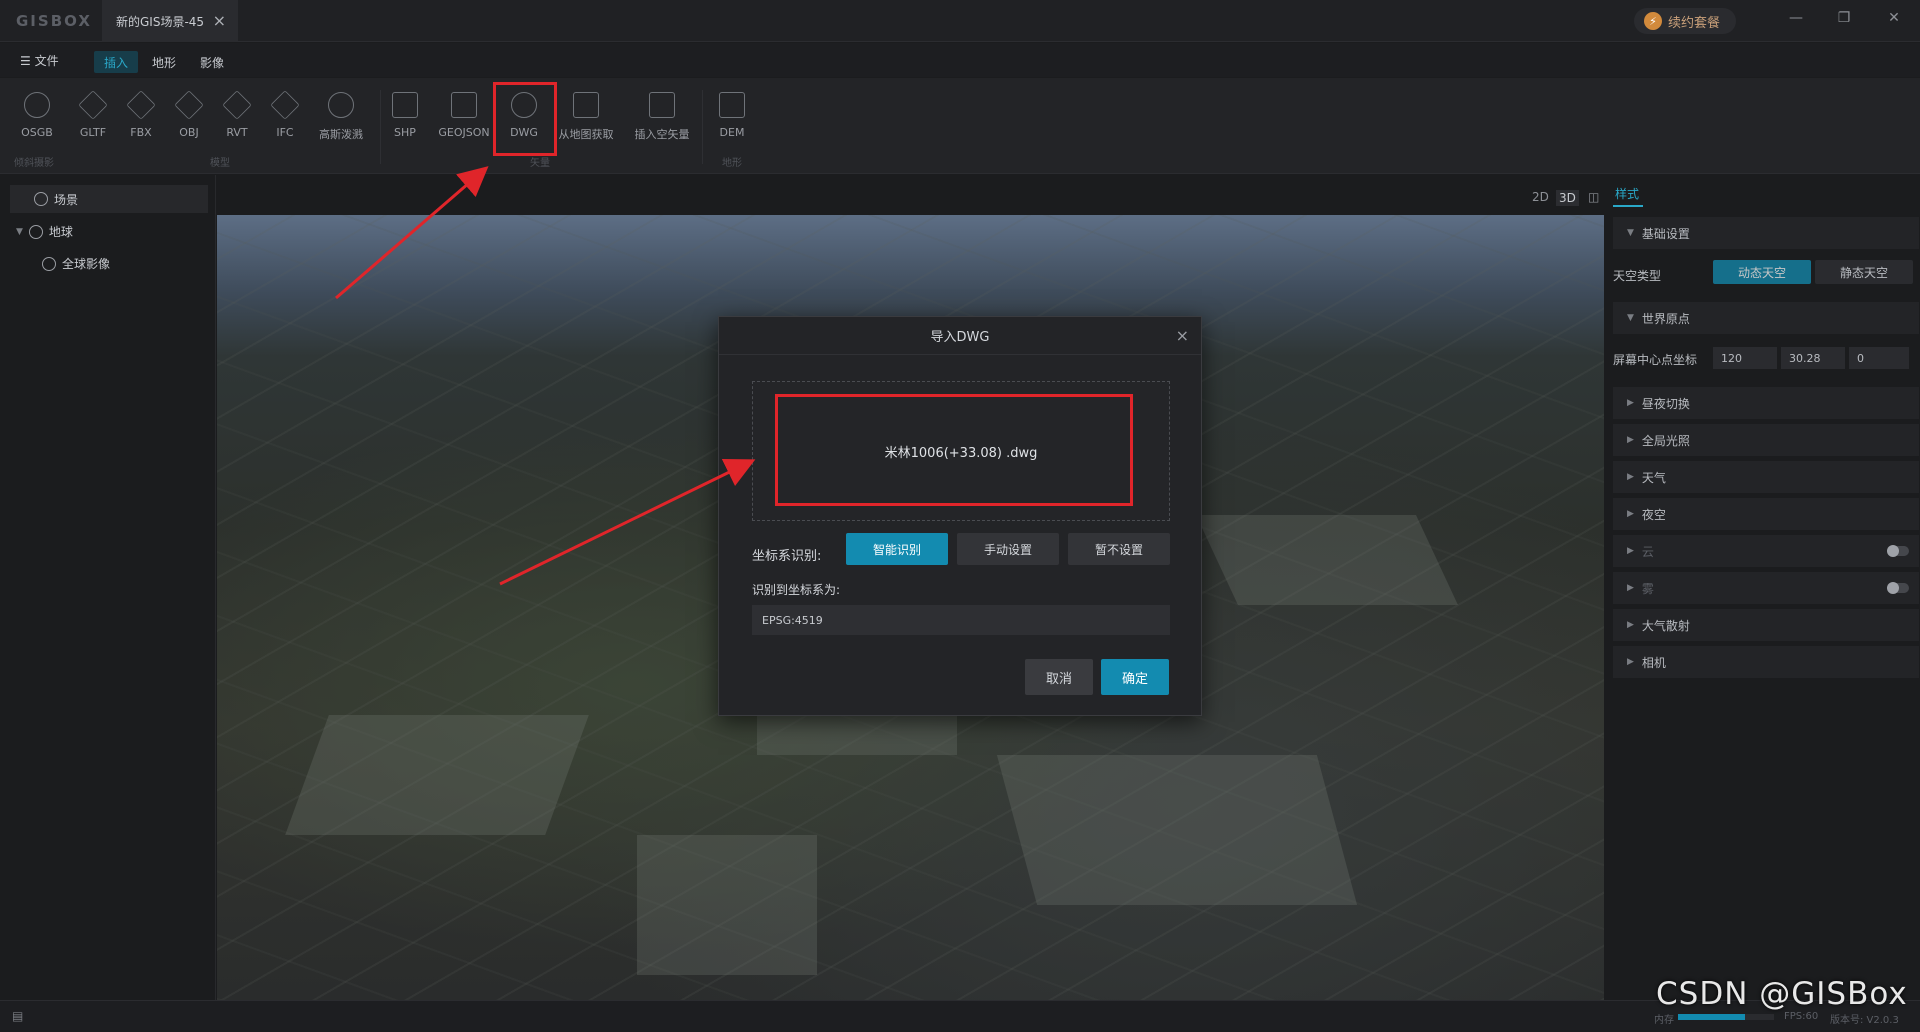  I want to click on crs-result-label: 识别到坐标系为:, so click(796, 590).